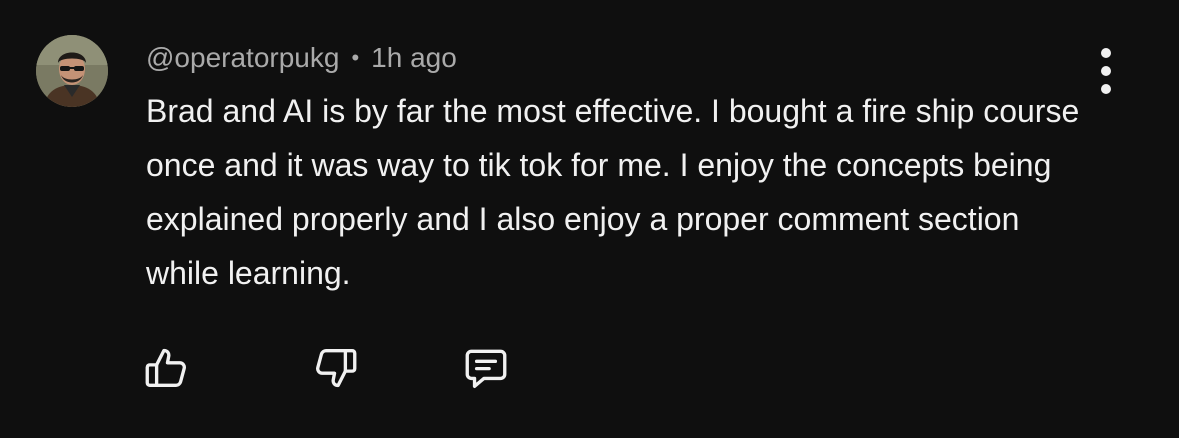 Image resolution: width=1179 pixels, height=438 pixels. I want to click on avatar-image, so click(72, 71).